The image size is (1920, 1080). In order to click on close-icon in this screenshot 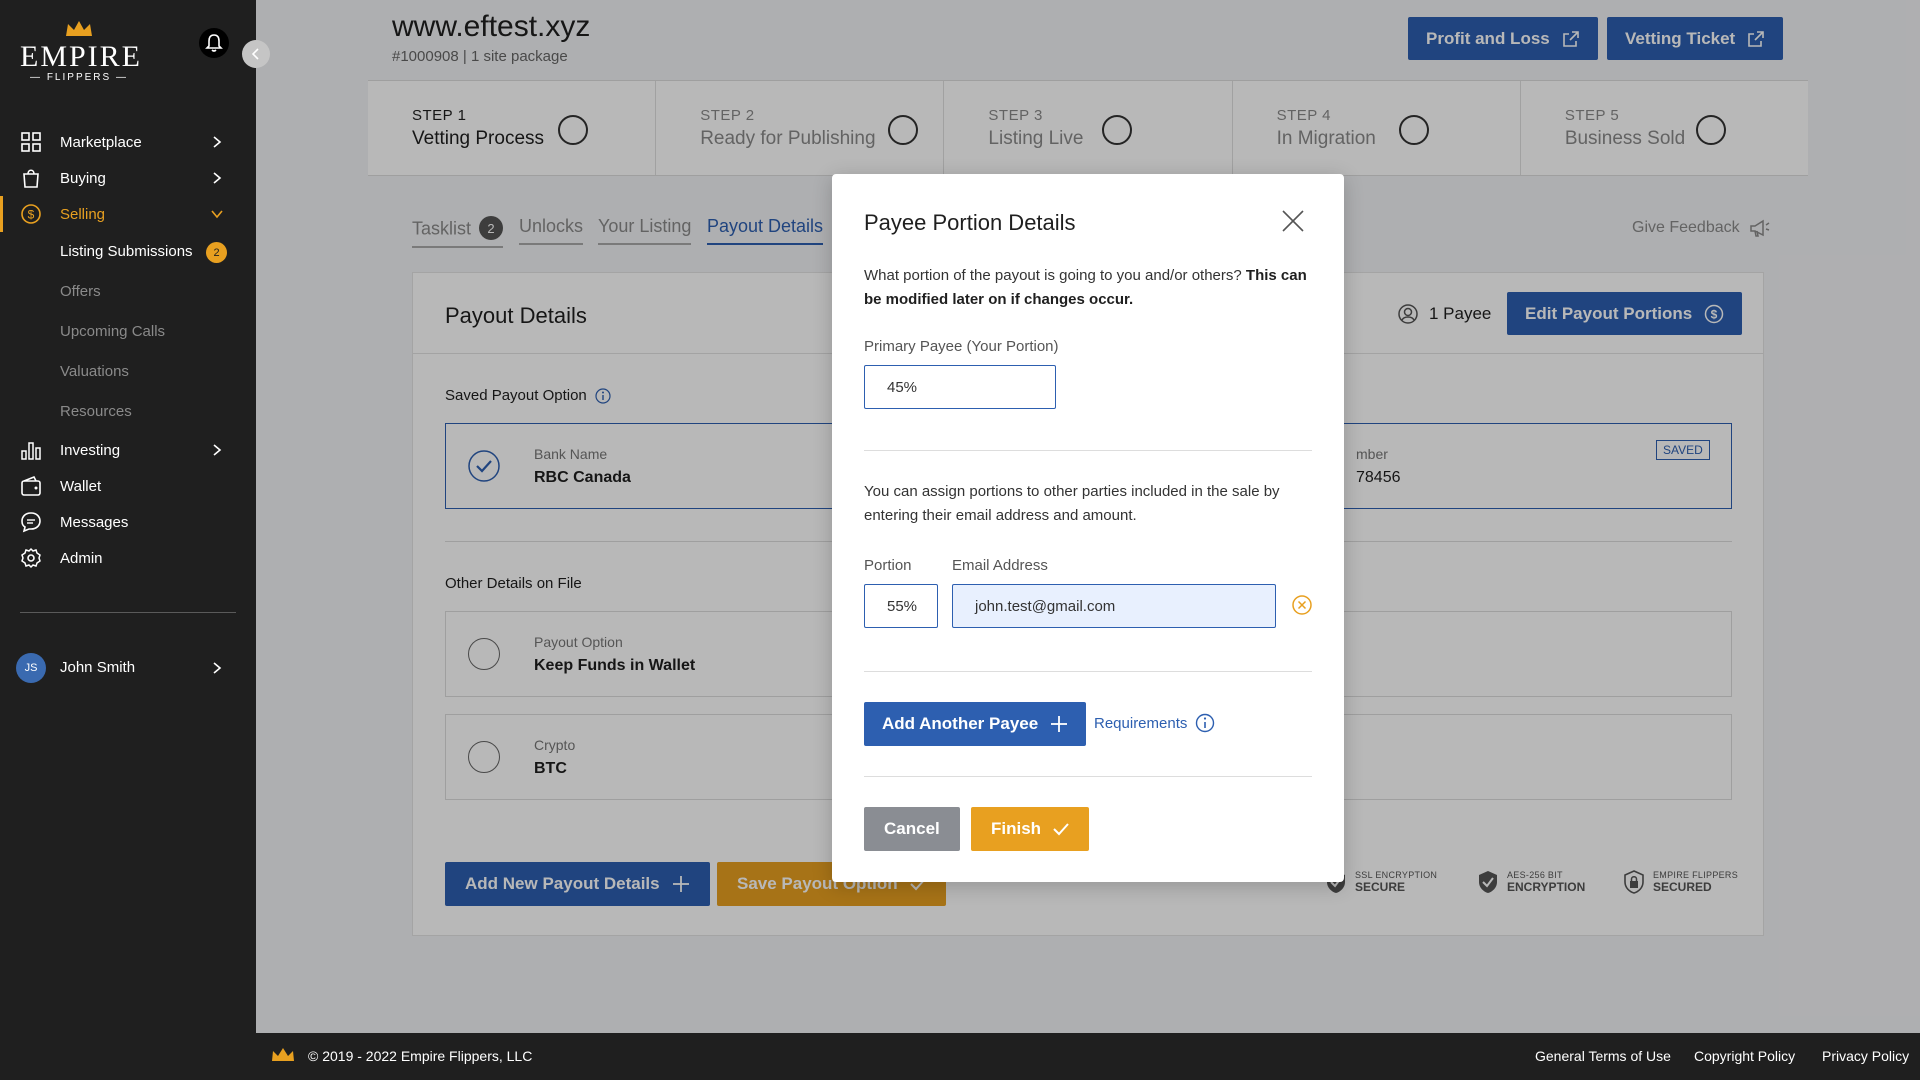, I will do `click(1293, 221)`.